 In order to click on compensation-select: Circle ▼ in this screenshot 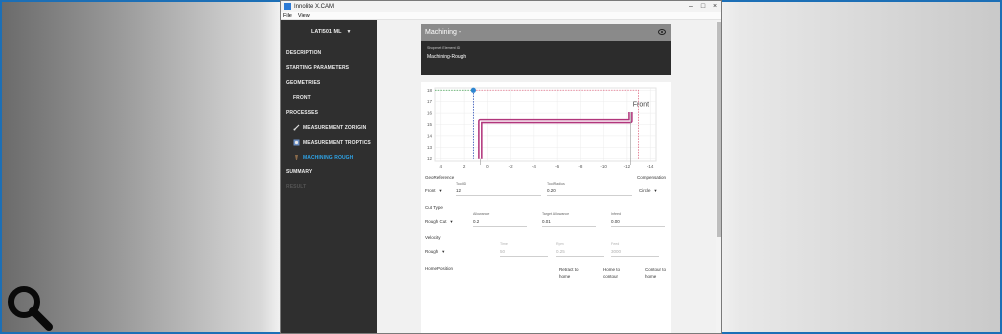, I will do `click(648, 190)`.